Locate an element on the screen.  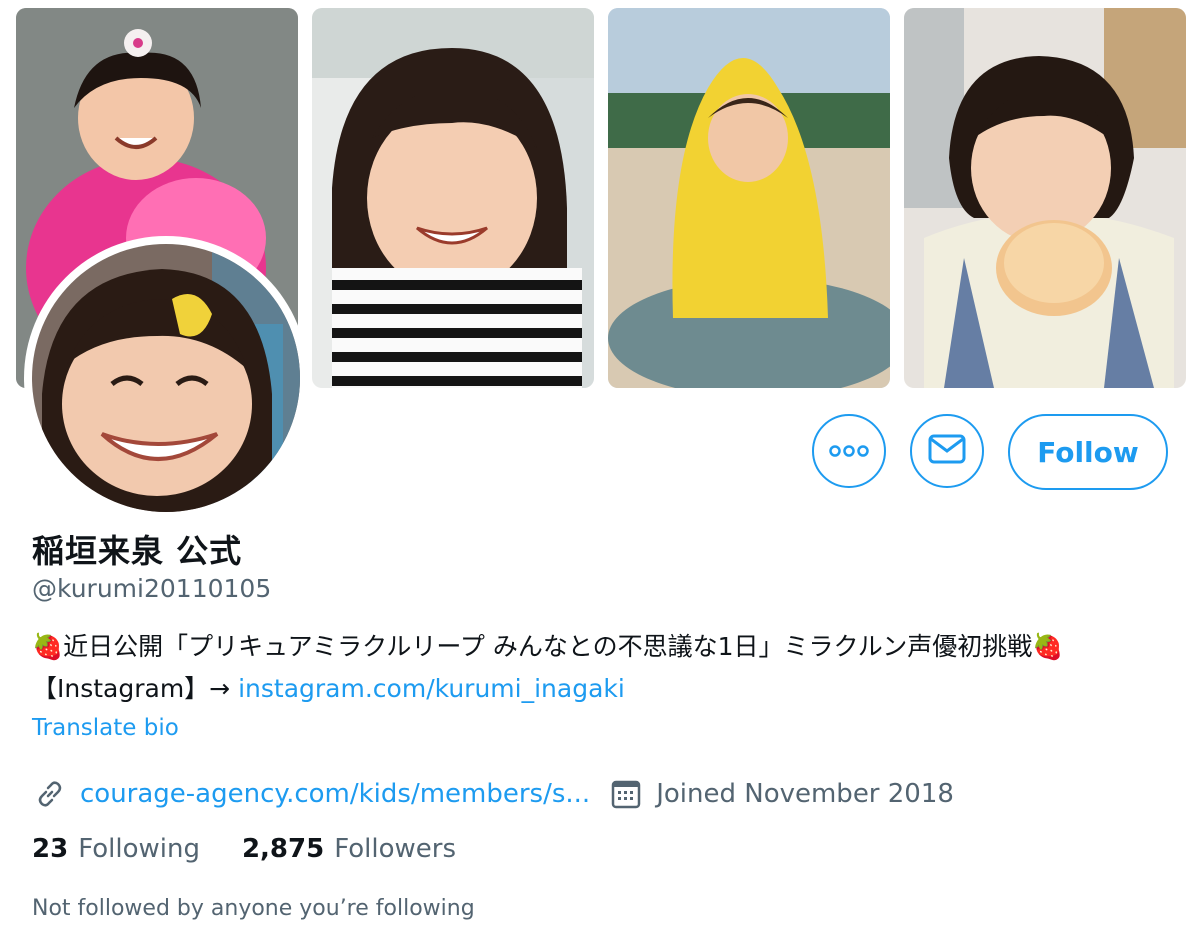
message-button is located at coordinates (947, 451).